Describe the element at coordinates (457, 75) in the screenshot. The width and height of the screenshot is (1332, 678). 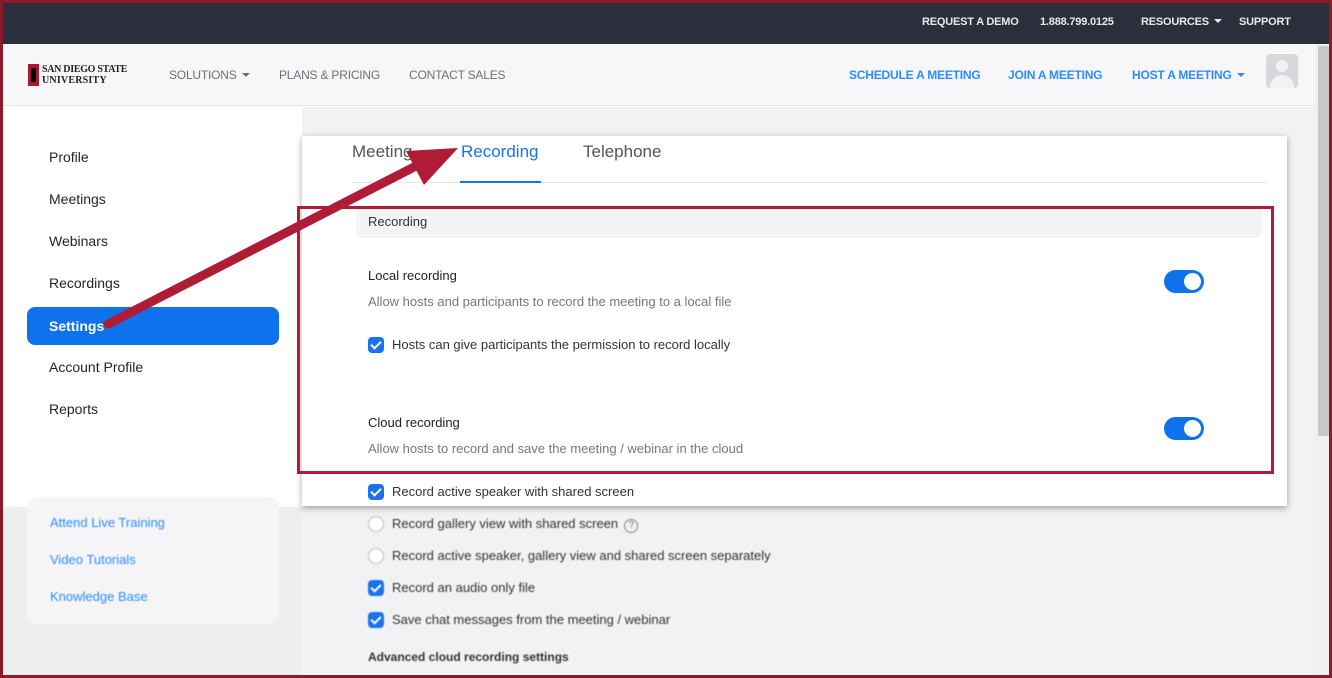
I see `contact-sales-link: CONTACT SALES` at that location.